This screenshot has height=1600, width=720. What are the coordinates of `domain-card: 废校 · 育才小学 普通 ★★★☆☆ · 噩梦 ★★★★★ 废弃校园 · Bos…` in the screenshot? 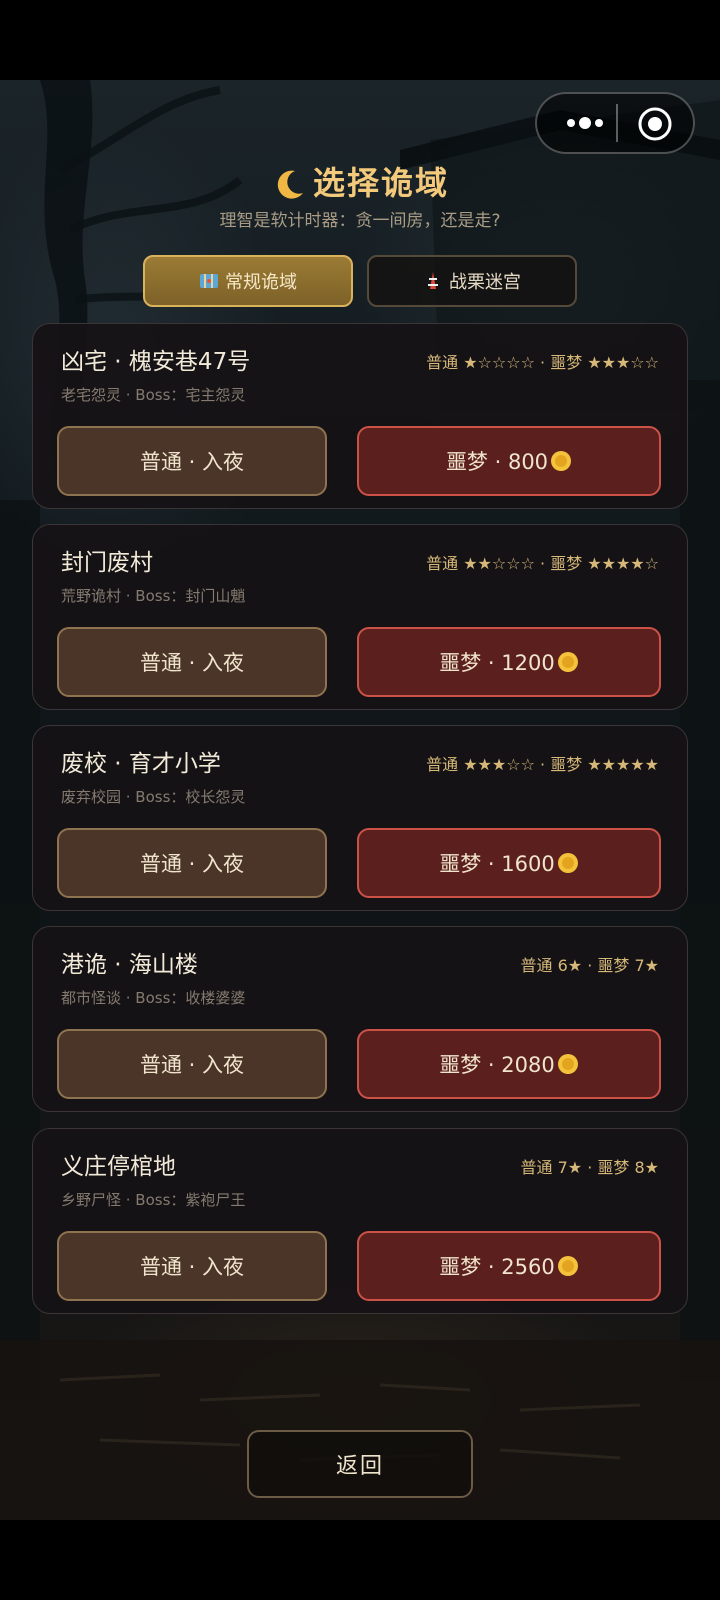 It's located at (360, 818).